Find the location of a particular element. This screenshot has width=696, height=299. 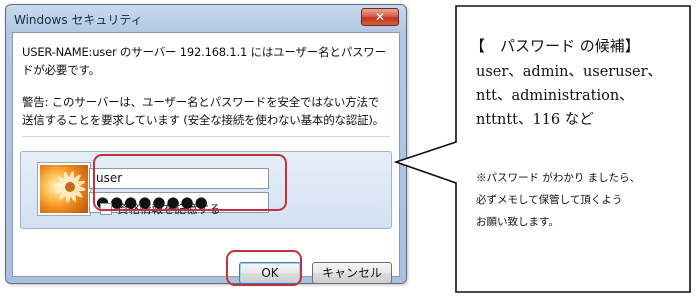

divider is located at coordinates (206, 136).